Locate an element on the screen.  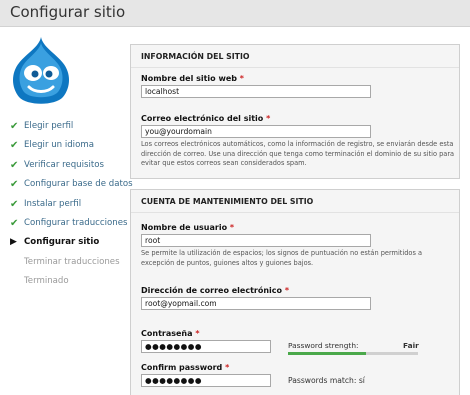
step-label: Configurar sitio is located at coordinates (62, 242).